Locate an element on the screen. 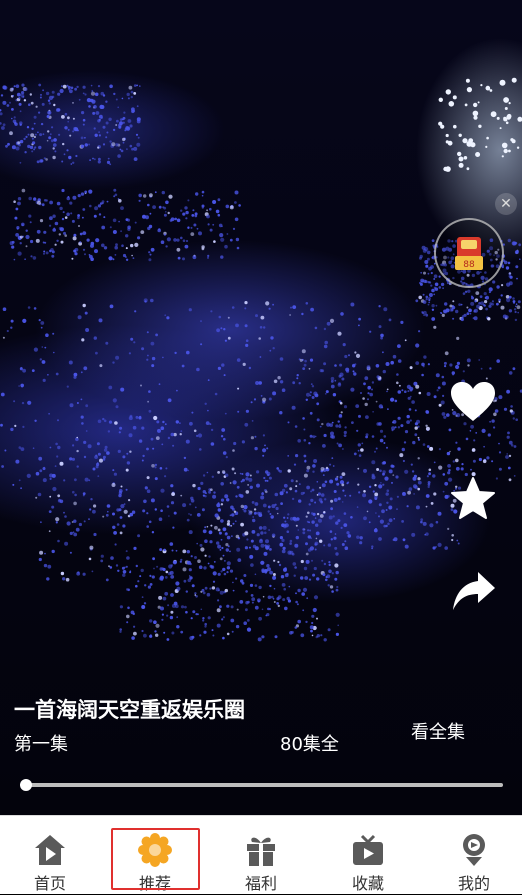 The width and height of the screenshot is (522, 895). tab-welfare: 福利 is located at coordinates (261, 855).